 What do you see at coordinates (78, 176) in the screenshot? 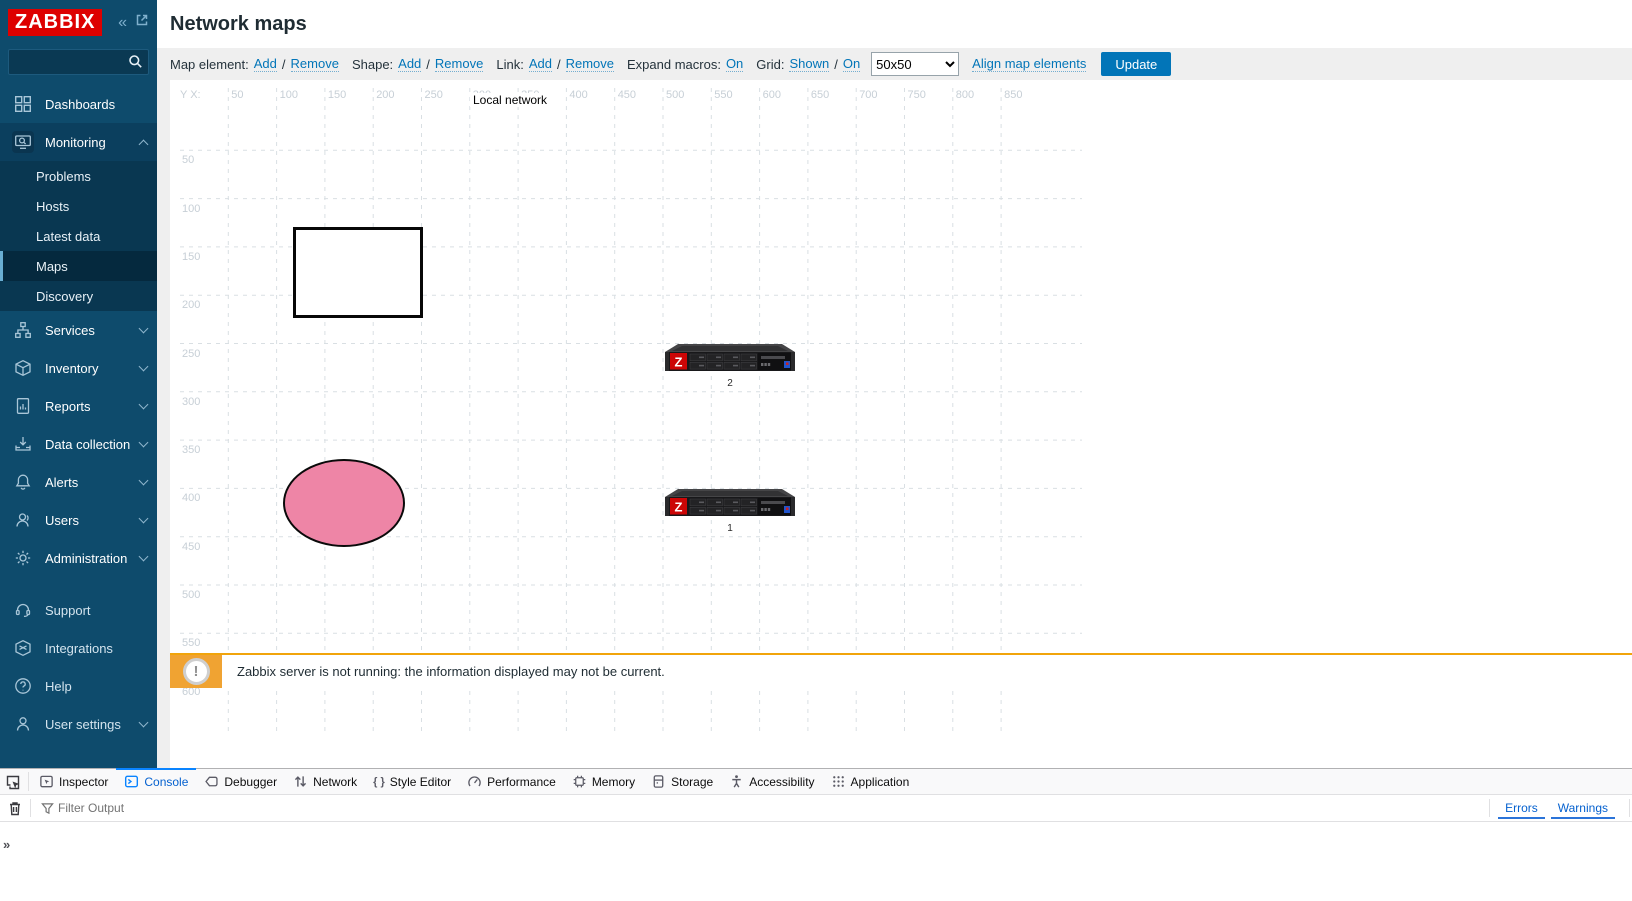
I see `sidebar-item-problems: Problems` at bounding box center [78, 176].